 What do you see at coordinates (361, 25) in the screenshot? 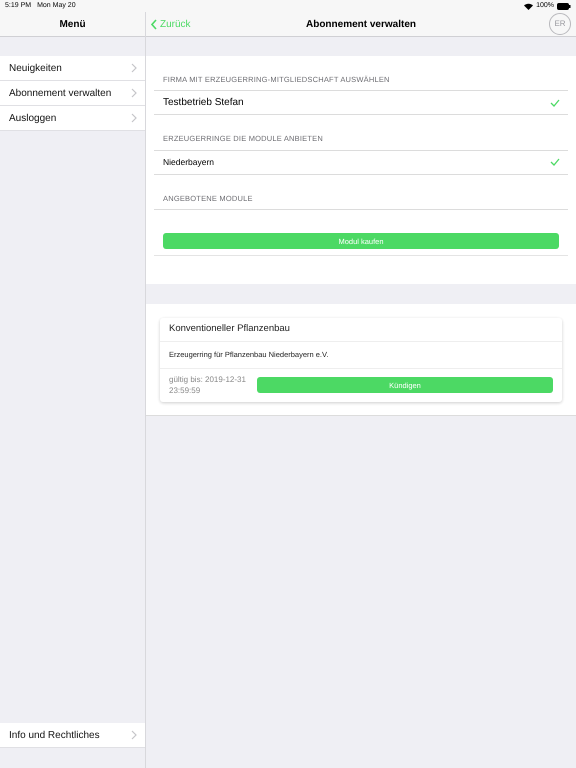
I see `page-title: Abonnement verwalten` at bounding box center [361, 25].